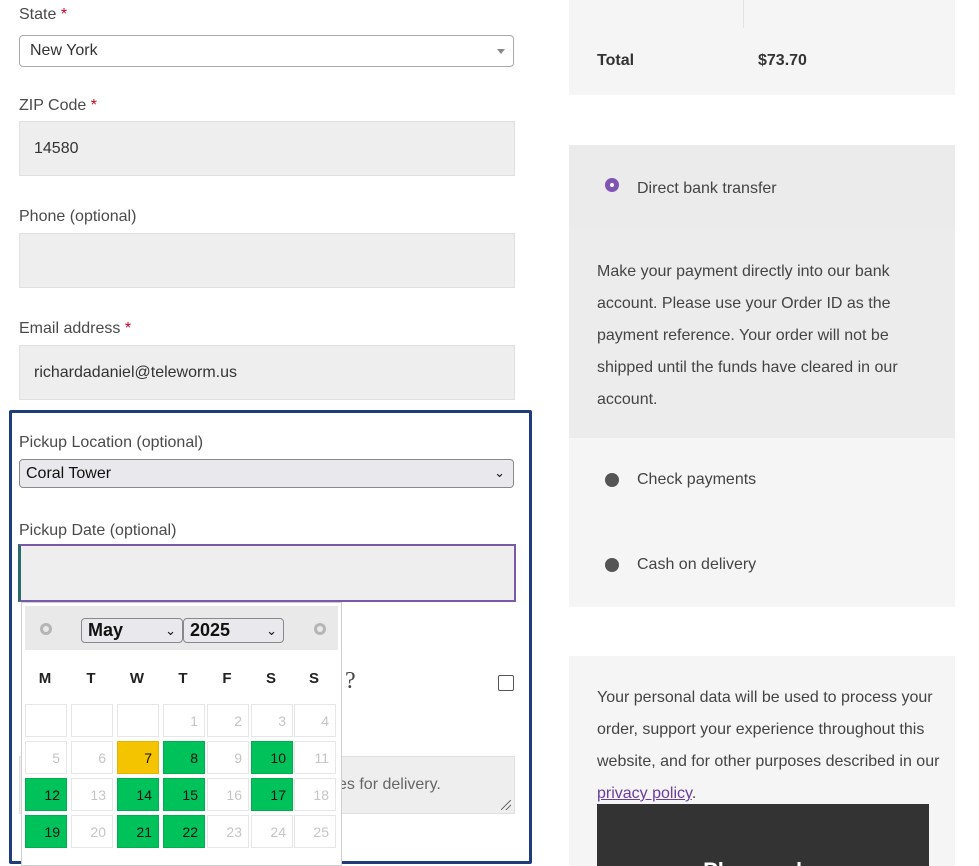  I want to click on calendar-day: 14, so click(138, 794).